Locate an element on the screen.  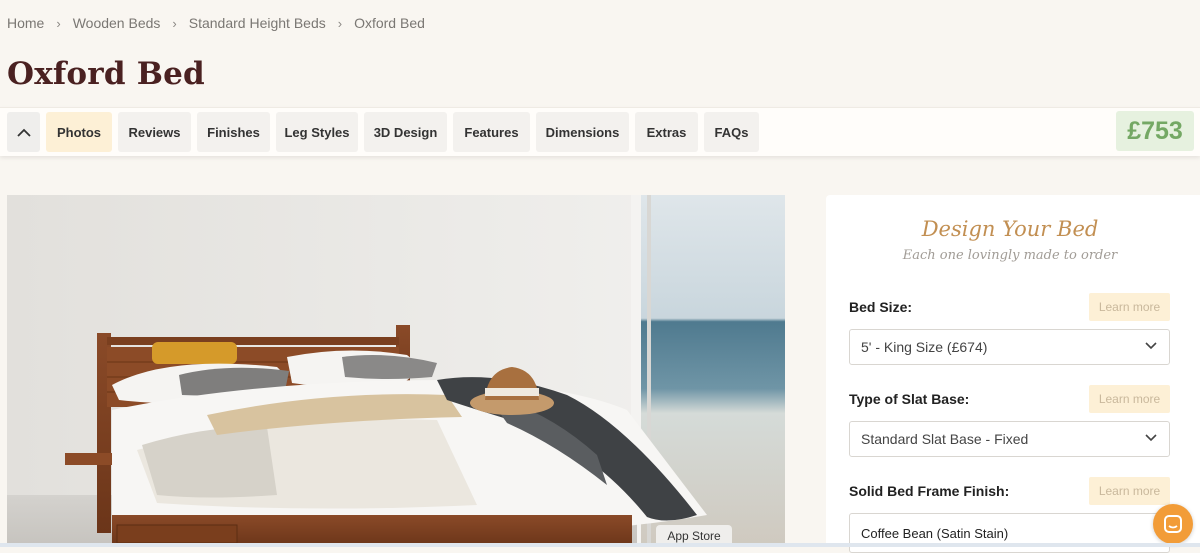
frame-finish-learn-more-button: Learn more is located at coordinates (1129, 491).